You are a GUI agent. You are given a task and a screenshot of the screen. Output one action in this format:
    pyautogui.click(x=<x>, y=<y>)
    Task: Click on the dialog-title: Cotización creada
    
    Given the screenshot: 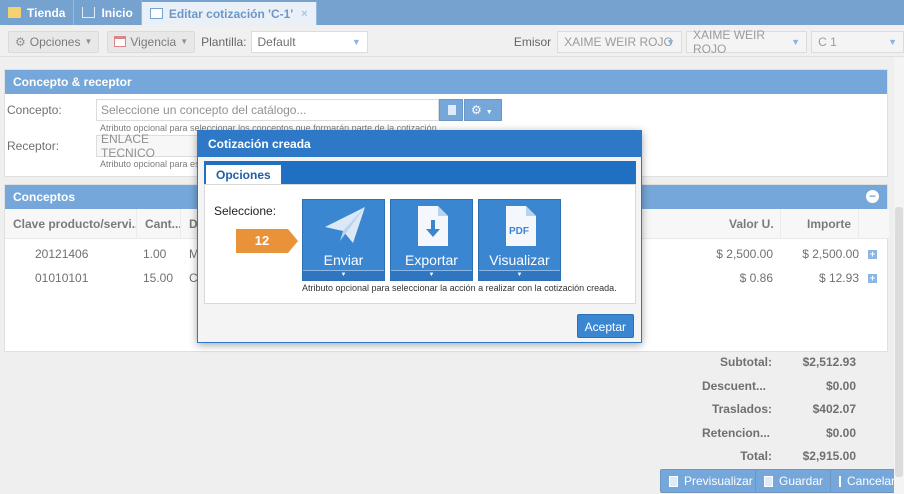 What is the action you would take?
    pyautogui.click(x=419, y=144)
    